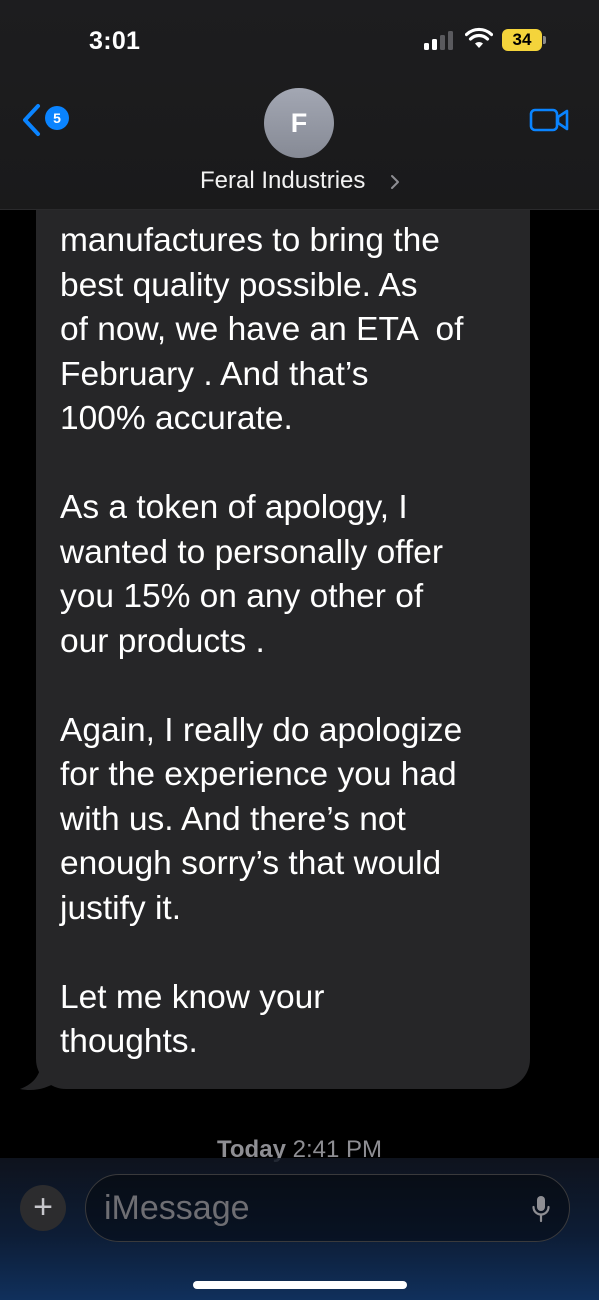  Describe the element at coordinates (43, 1208) in the screenshot. I see `add-attachment-button: +` at that location.